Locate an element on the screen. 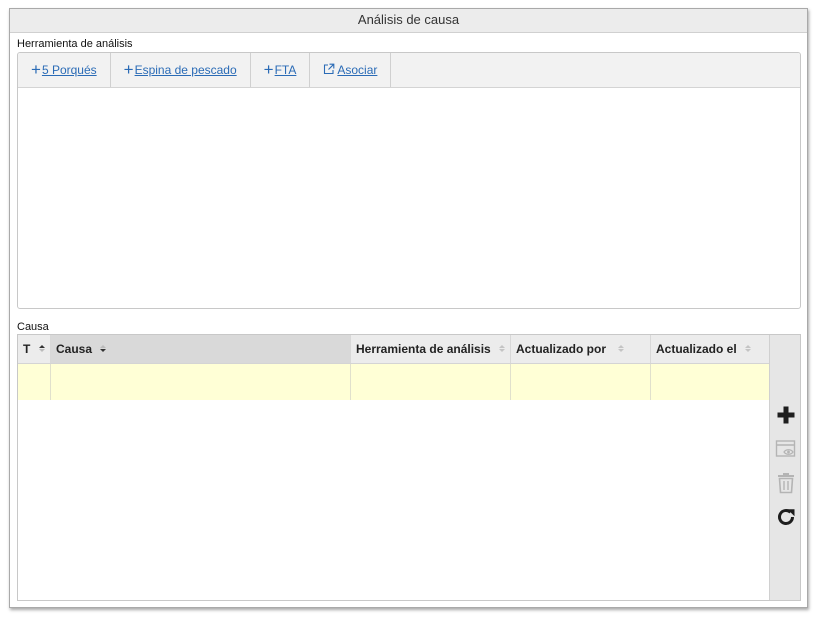 This screenshot has height=619, width=819. plus-icon is located at coordinates (786, 415).